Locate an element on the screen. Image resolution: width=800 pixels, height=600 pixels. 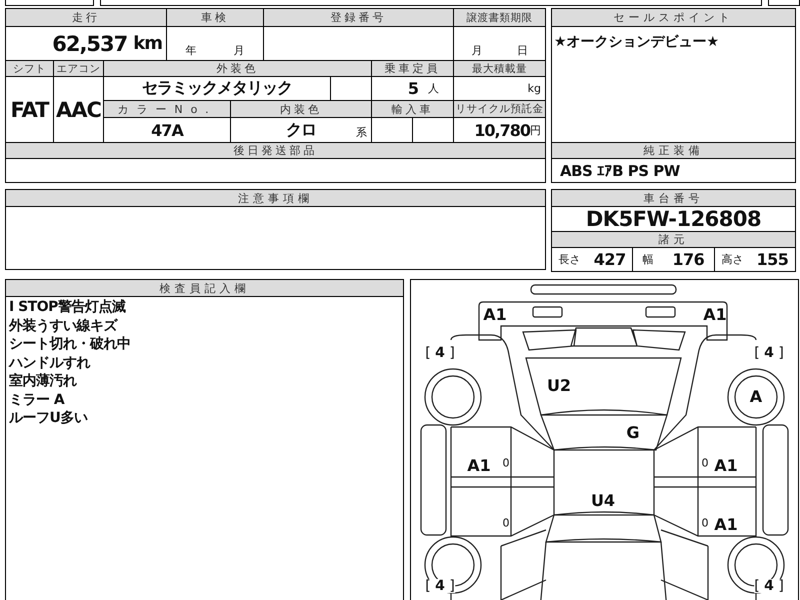
capacity-unit: 人 is located at coordinates (433, 88).